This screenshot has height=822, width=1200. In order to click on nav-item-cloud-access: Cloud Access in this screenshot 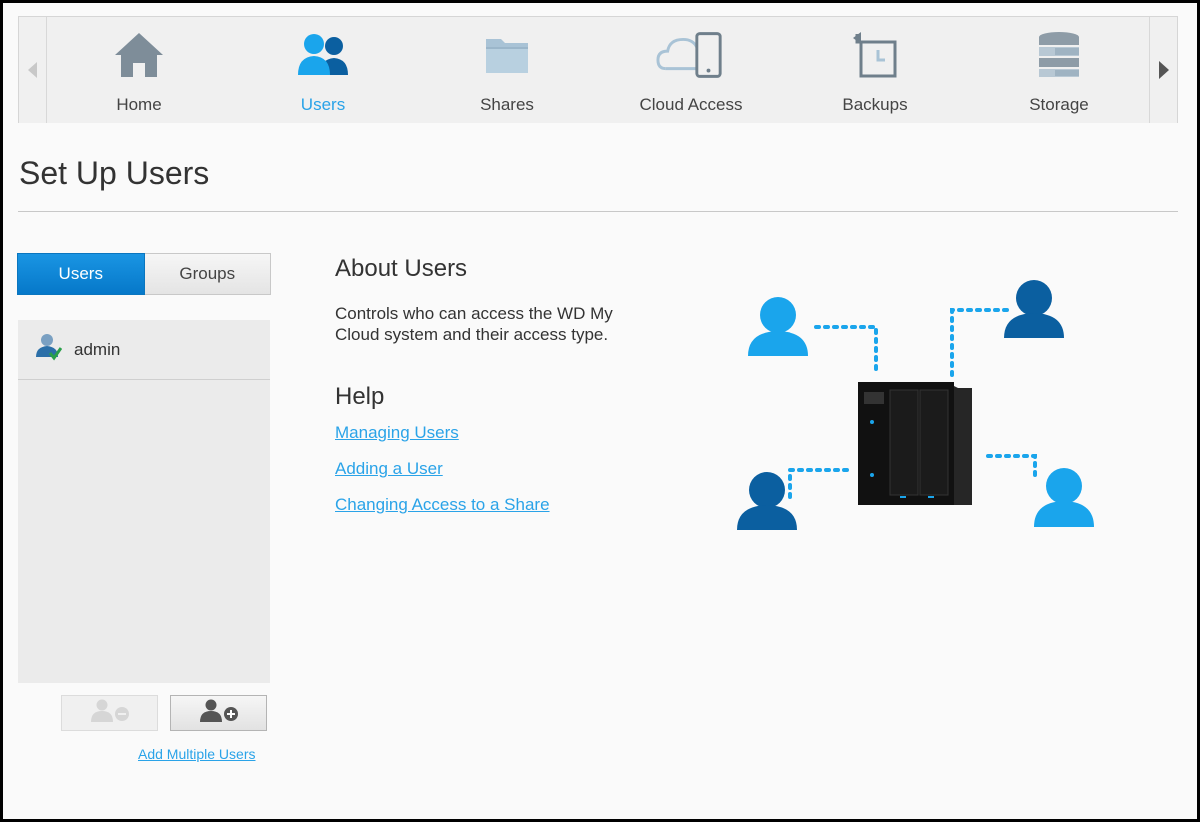, I will do `click(691, 70)`.